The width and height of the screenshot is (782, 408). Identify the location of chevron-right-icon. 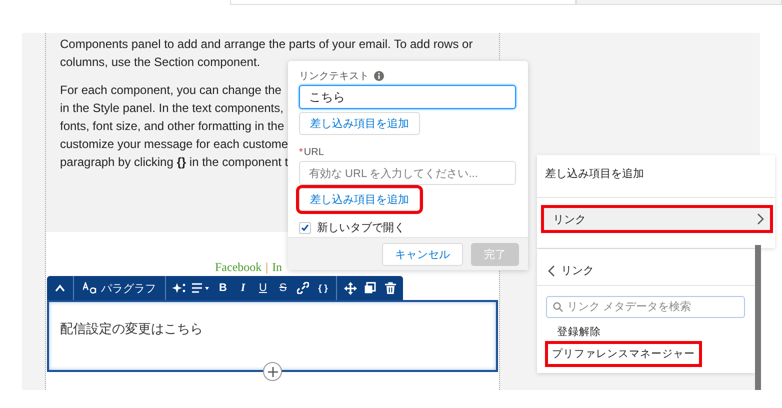
(760, 219).